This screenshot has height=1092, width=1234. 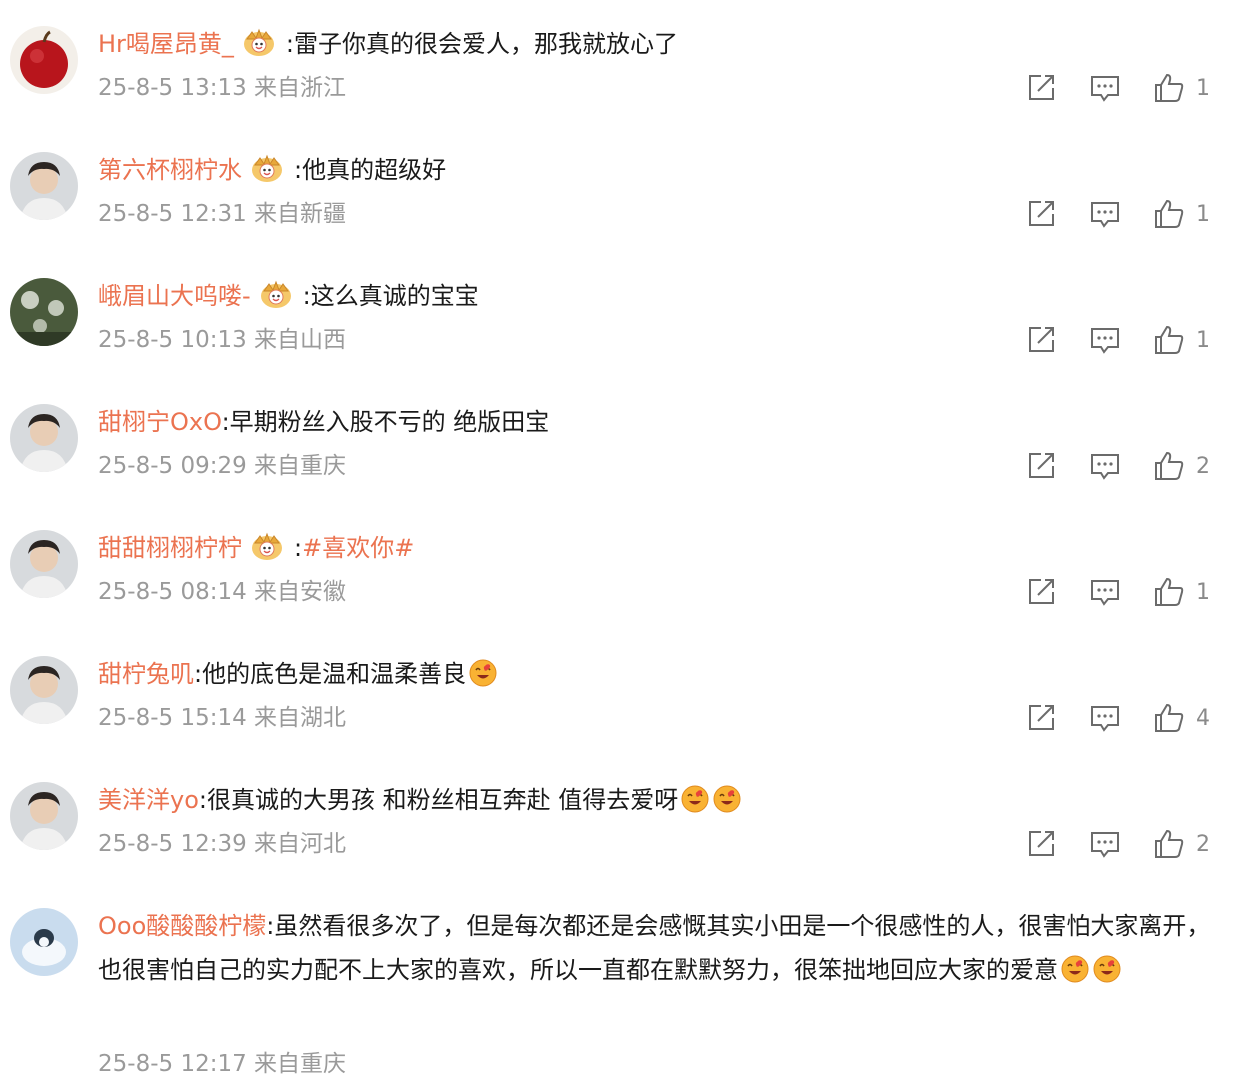 What do you see at coordinates (172, 718) in the screenshot?
I see `timestamp: 25-8-5 15:14` at bounding box center [172, 718].